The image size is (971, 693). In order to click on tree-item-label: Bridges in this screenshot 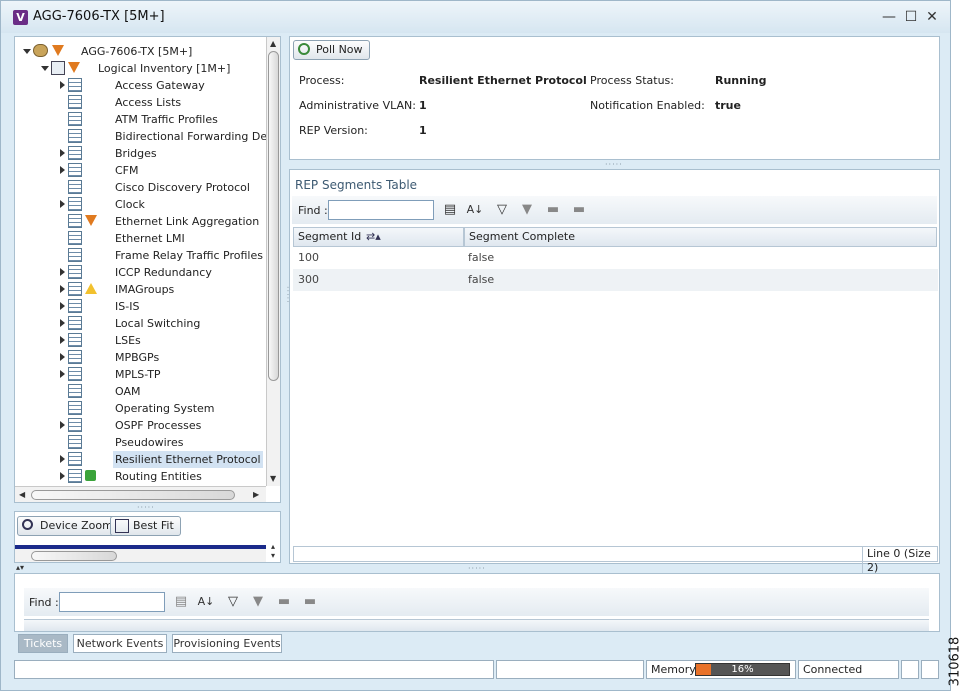, I will do `click(136, 153)`.